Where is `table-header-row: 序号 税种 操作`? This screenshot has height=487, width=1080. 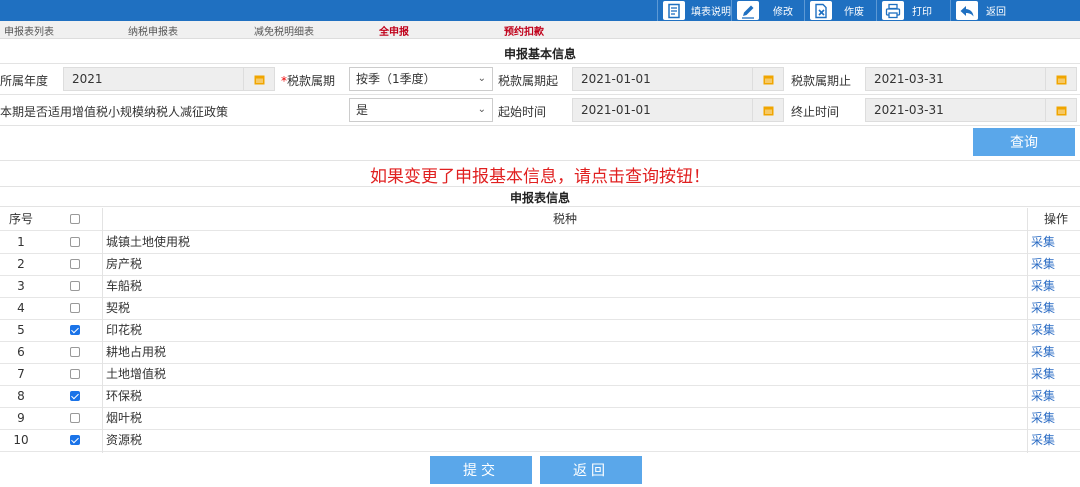
table-header-row: 序号 税种 操作 is located at coordinates (540, 219).